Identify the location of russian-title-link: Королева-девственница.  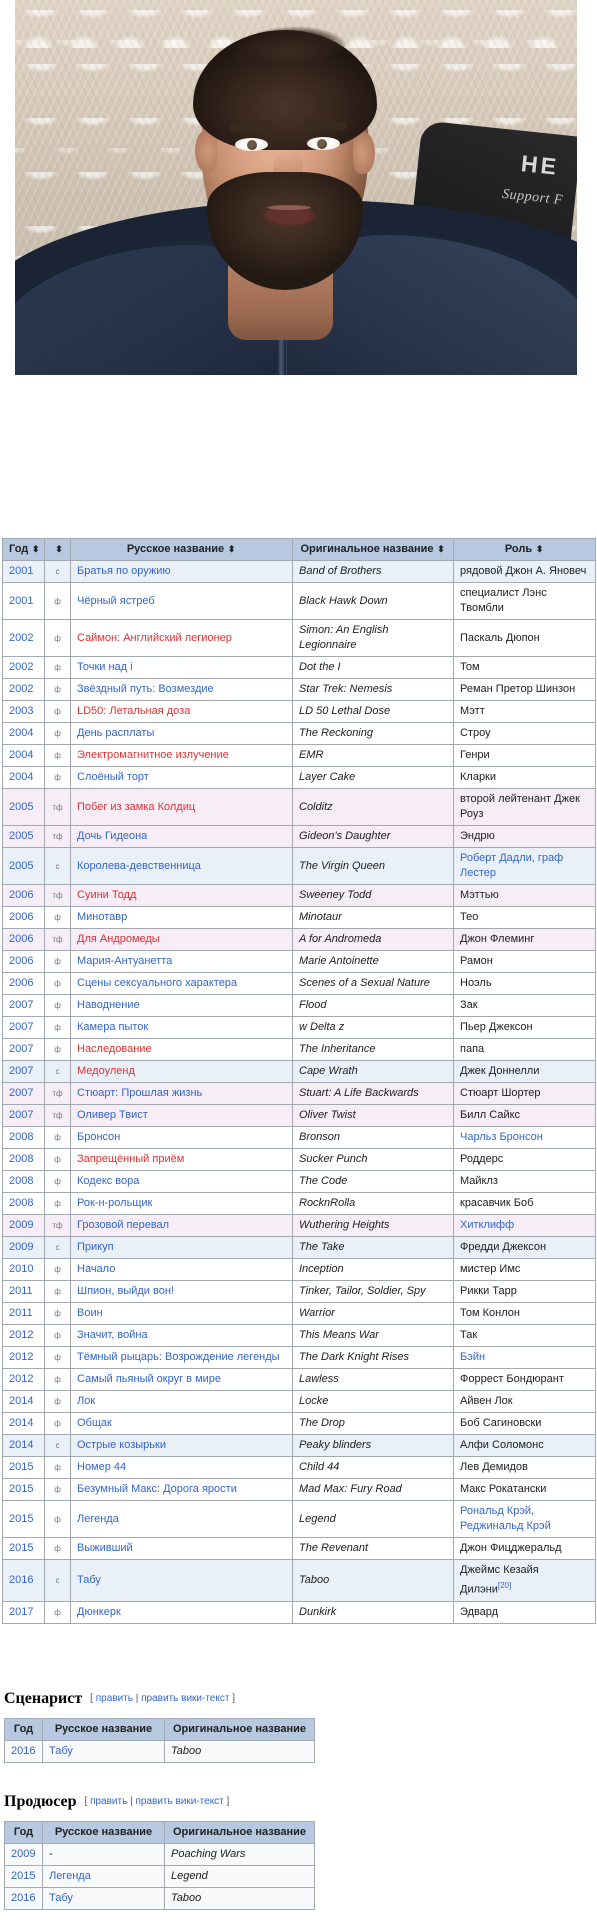
(139, 866).